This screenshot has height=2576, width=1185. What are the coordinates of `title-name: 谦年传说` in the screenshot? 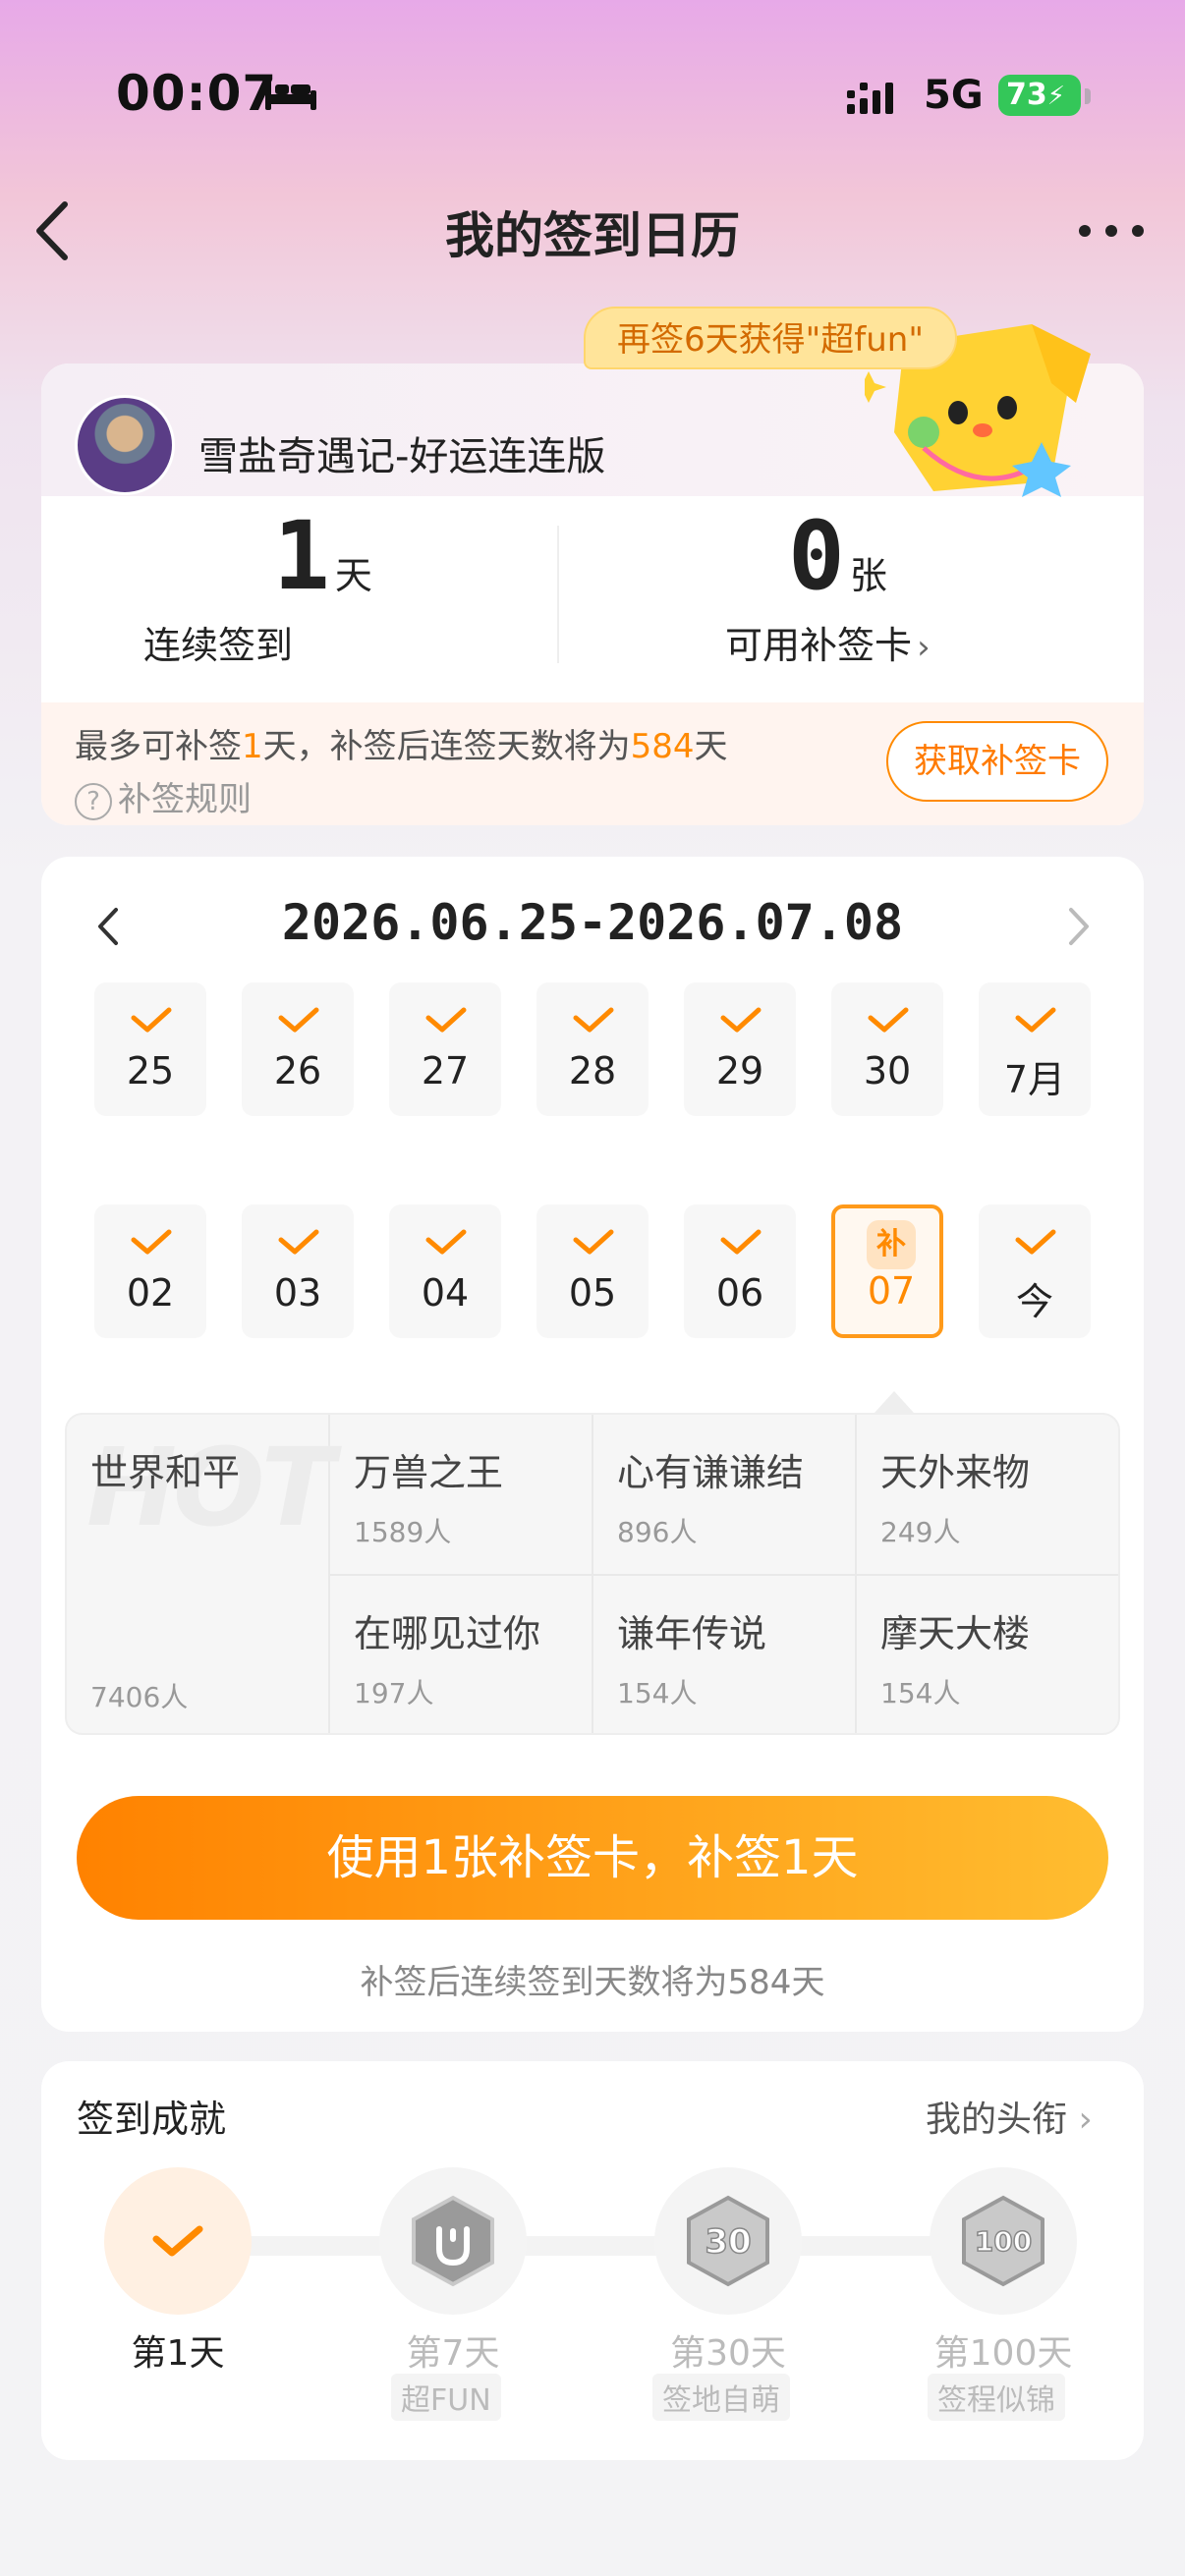 It's located at (692, 1633).